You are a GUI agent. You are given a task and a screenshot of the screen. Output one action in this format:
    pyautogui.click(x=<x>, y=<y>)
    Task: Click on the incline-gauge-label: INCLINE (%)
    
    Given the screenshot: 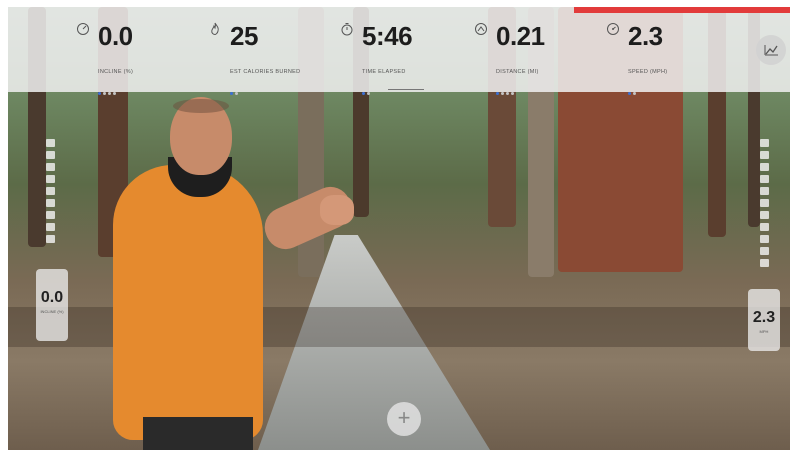 What is the action you would take?
    pyautogui.click(x=52, y=311)
    